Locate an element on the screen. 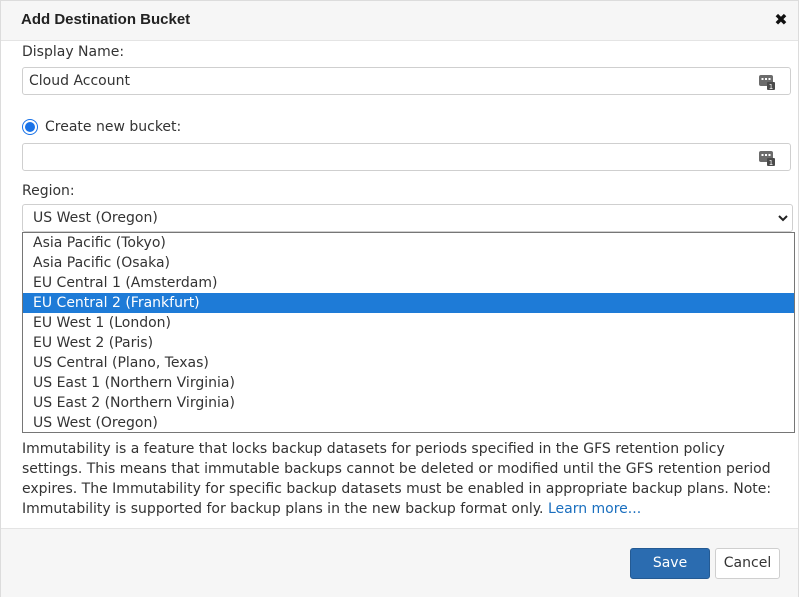 This screenshot has width=799, height=597. region-option-us-east-1: US East 1 (Northern Virginia) is located at coordinates (408, 383).